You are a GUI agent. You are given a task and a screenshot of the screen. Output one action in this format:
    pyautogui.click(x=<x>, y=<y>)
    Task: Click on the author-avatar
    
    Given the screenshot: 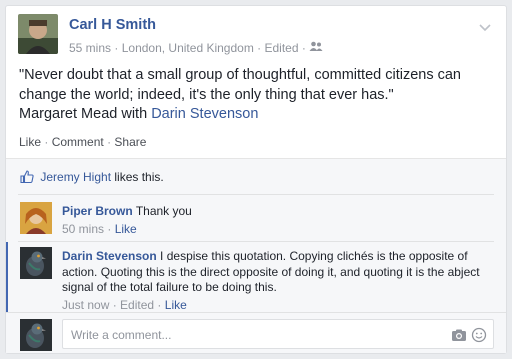 What is the action you would take?
    pyautogui.click(x=38, y=34)
    